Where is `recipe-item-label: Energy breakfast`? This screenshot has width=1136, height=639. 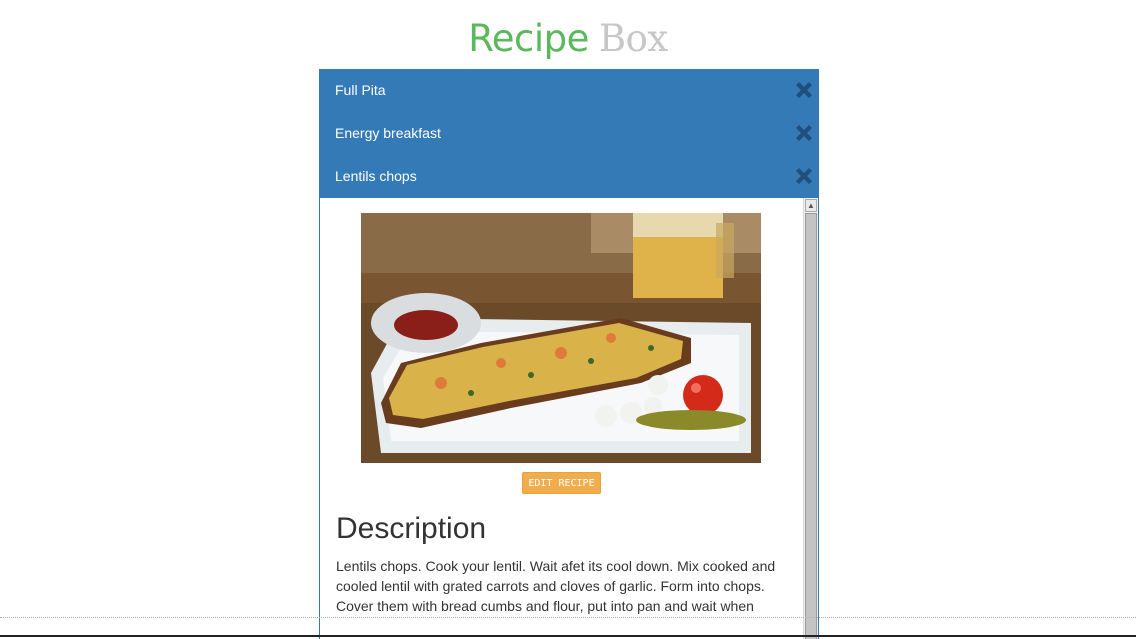 recipe-item-label: Energy breakfast is located at coordinates (388, 133).